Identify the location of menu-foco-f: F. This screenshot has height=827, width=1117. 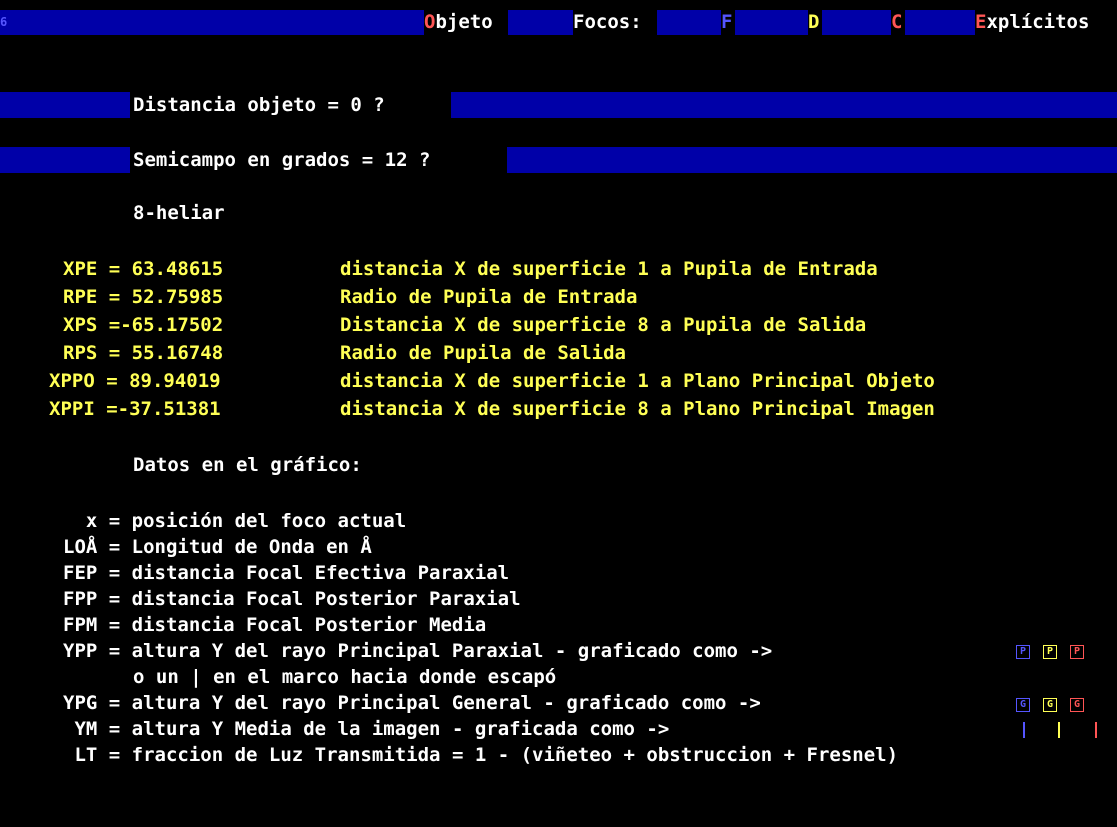
(728, 22).